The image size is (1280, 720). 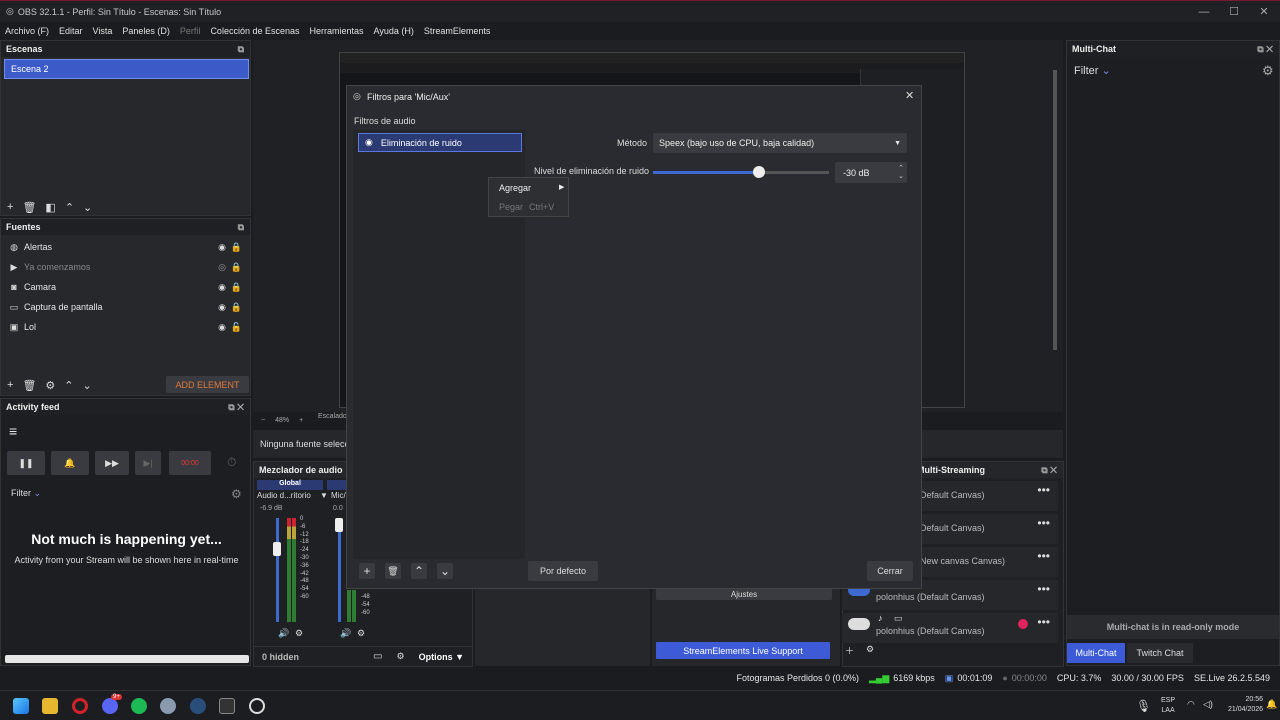 What do you see at coordinates (257, 706) in the screenshot?
I see `obs-taskbar-icon` at bounding box center [257, 706].